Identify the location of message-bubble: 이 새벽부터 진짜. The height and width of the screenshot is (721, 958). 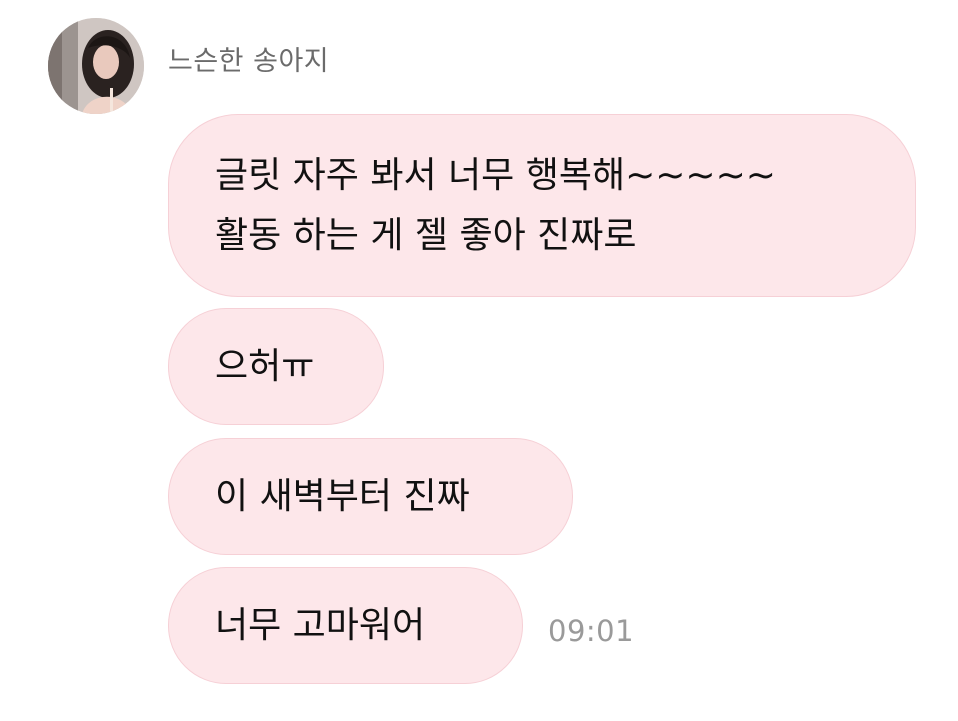
(370, 496).